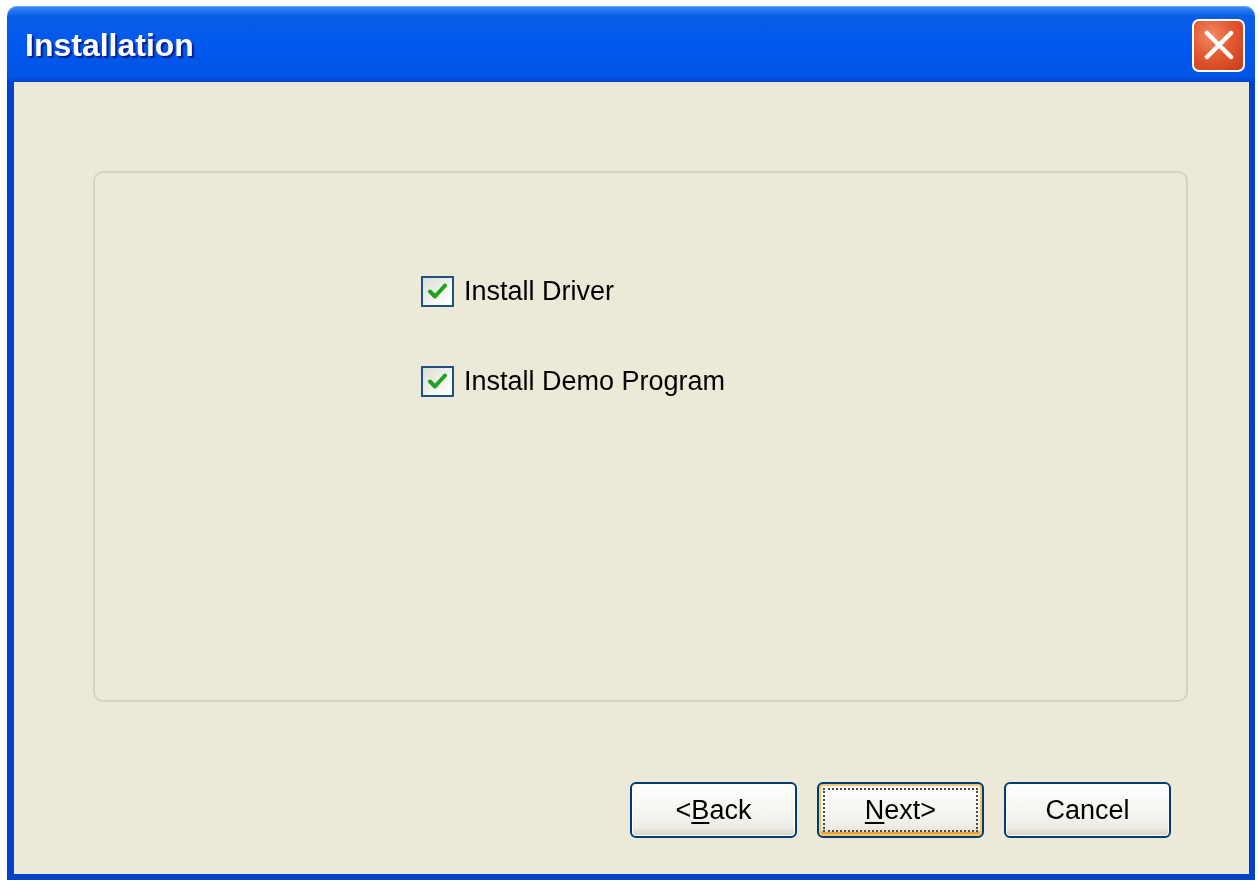 Image resolution: width=1259 pixels, height=882 pixels. I want to click on close-icon, so click(1218, 45).